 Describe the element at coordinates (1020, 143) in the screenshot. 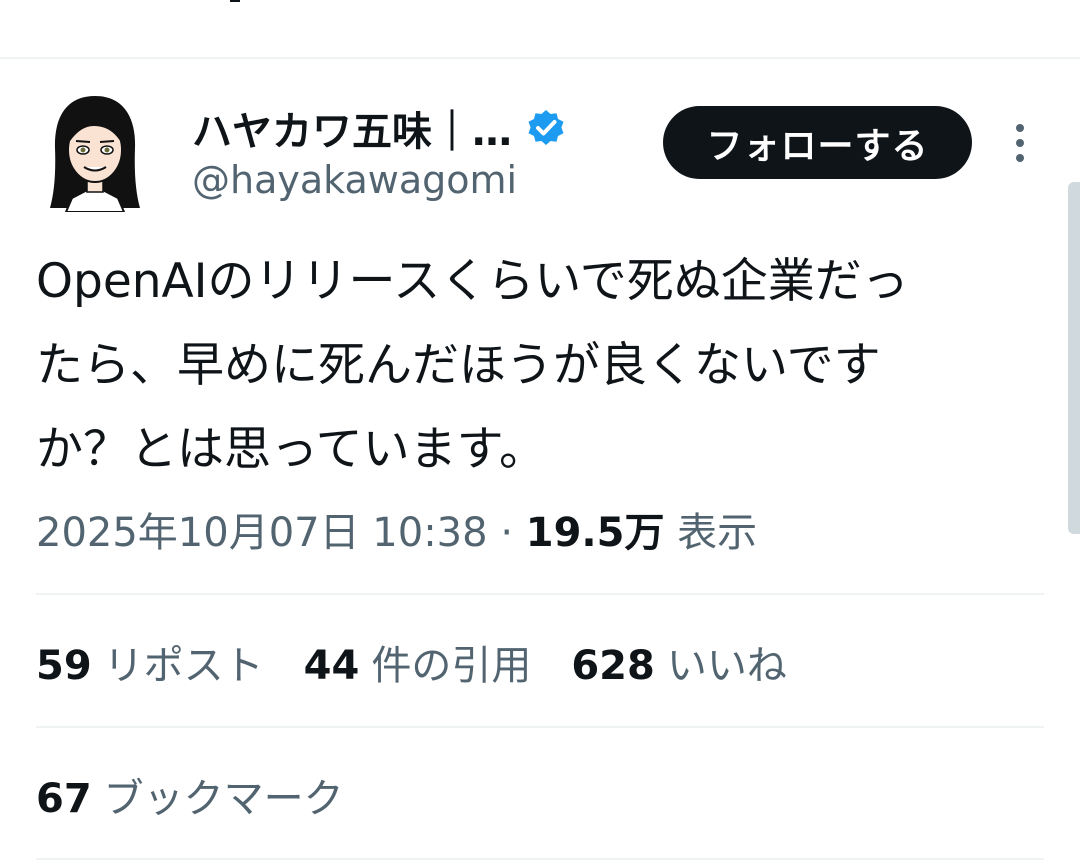

I see `more-vertical-icon` at that location.